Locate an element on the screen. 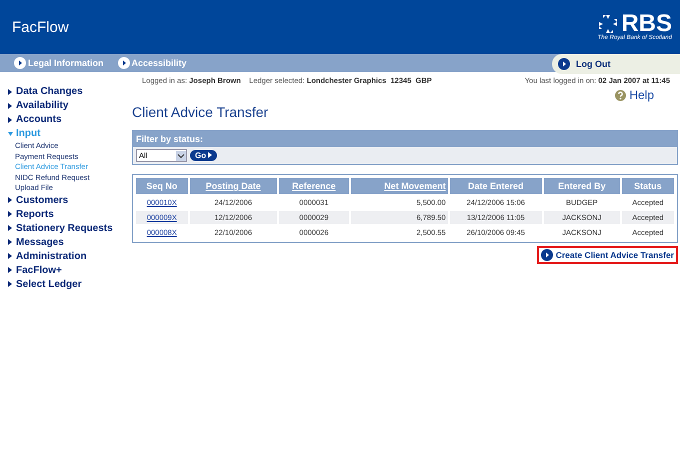 The height and width of the screenshot is (456, 680). sidebar-item: FacFlow+ is located at coordinates (70, 270).